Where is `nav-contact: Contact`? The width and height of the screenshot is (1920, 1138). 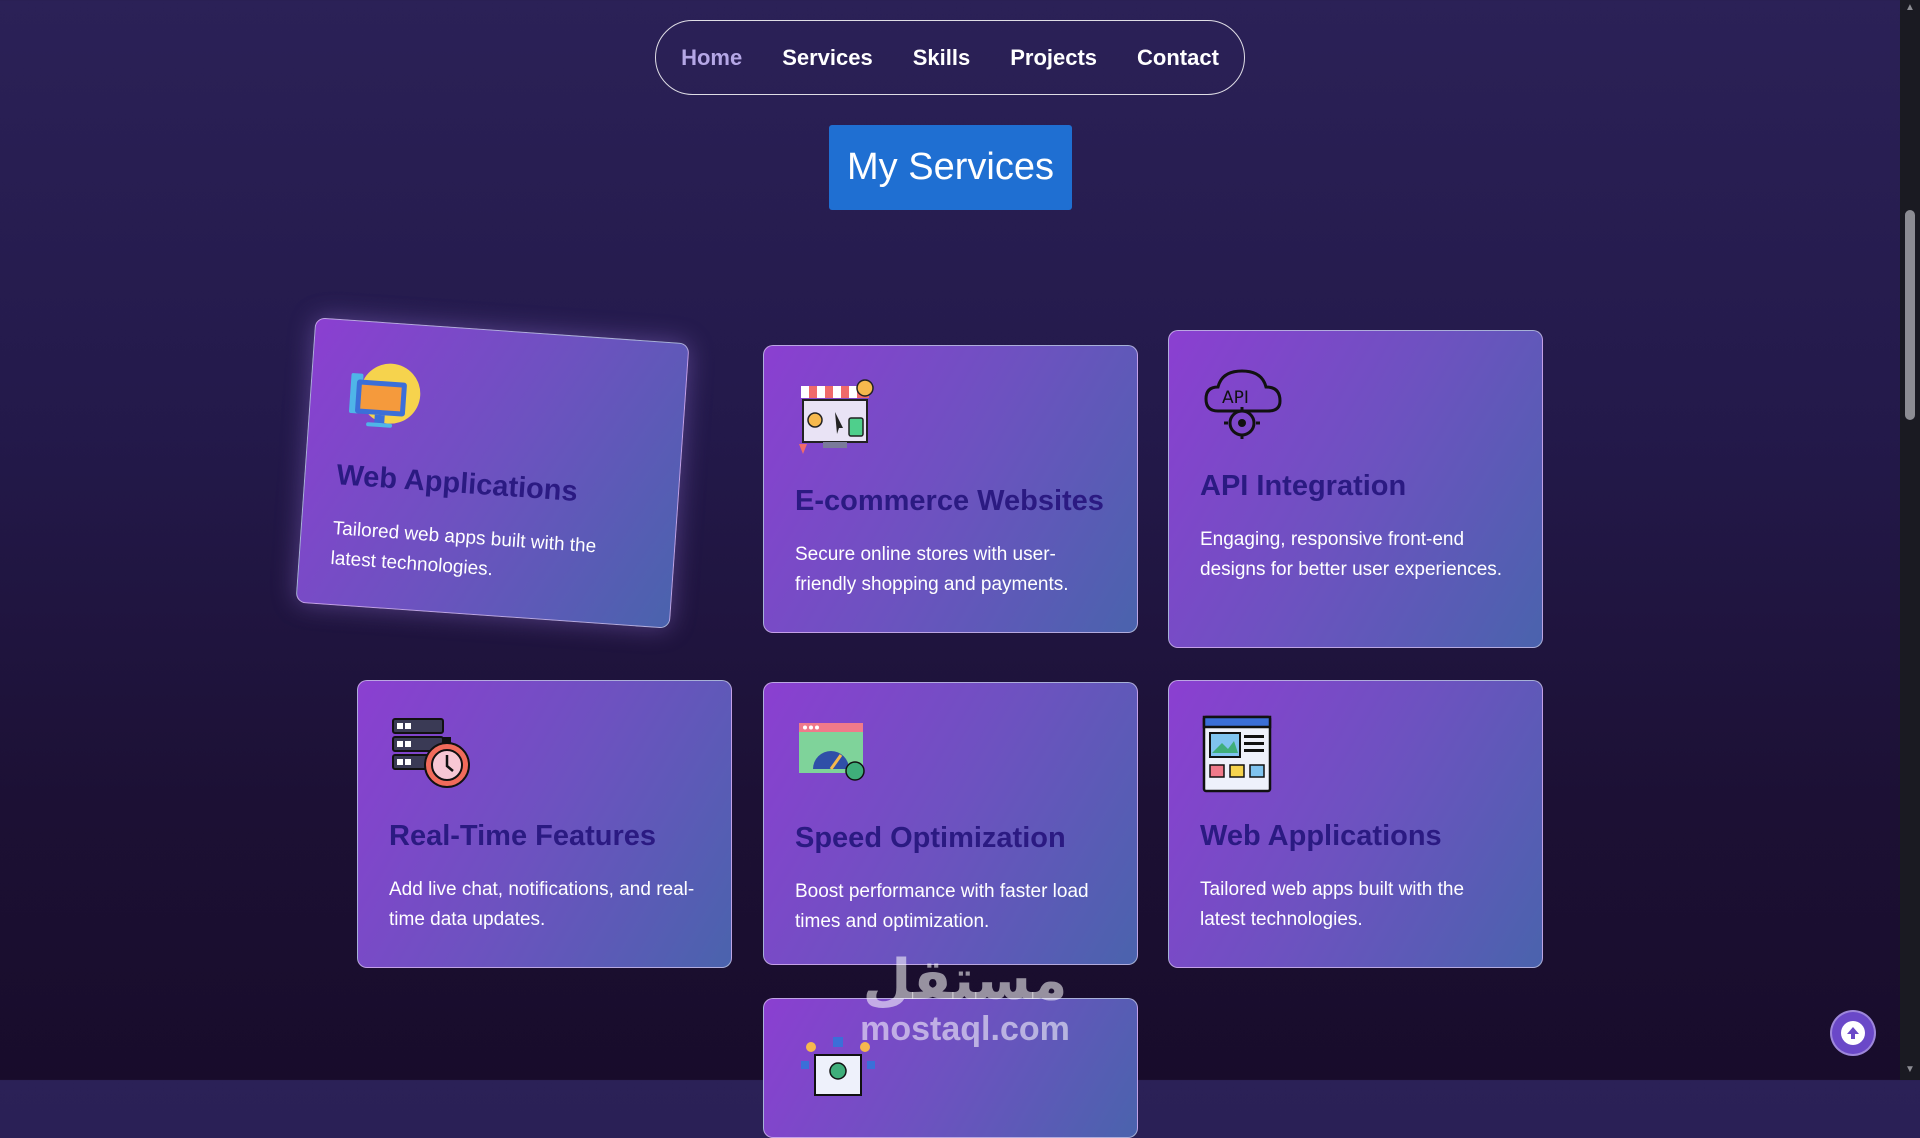
nav-contact: Contact is located at coordinates (1178, 58).